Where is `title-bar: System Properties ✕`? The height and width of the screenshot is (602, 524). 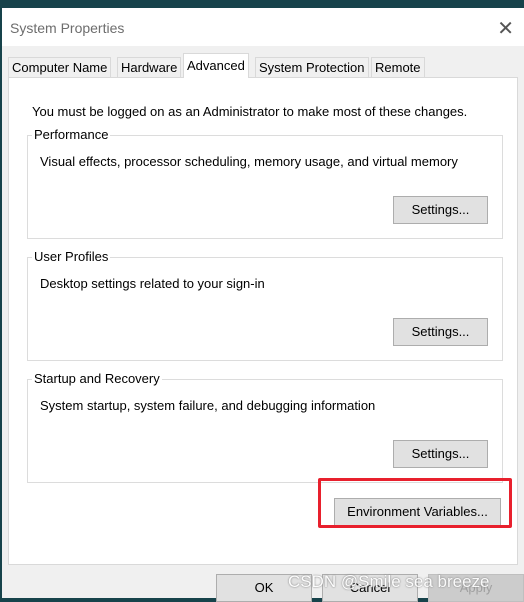
title-bar: System Properties ✕ is located at coordinates (263, 27).